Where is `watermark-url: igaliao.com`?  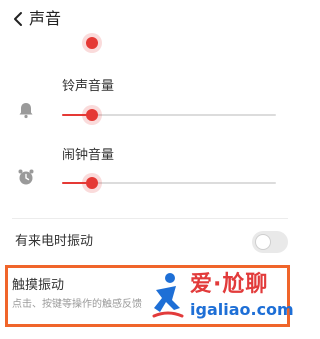 watermark-url: igaliao.com is located at coordinates (242, 309).